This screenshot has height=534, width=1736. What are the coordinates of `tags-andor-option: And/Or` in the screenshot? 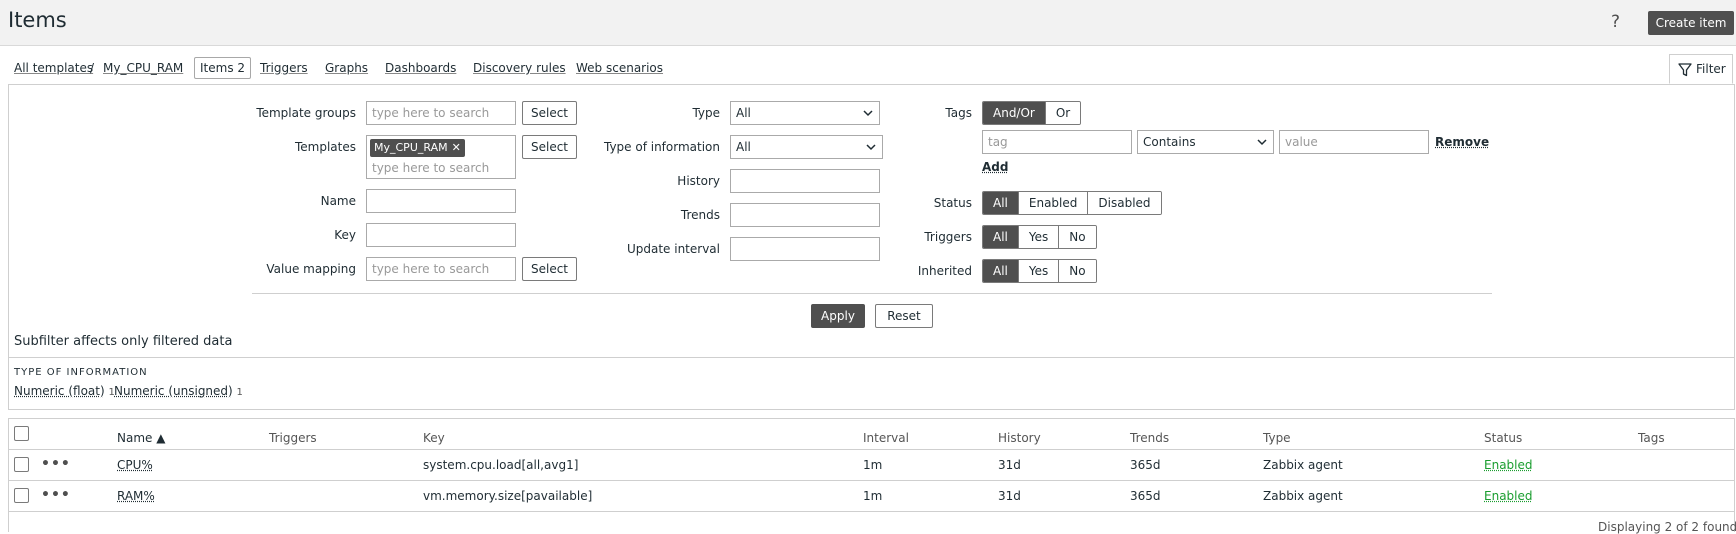 It's located at (1014, 113).